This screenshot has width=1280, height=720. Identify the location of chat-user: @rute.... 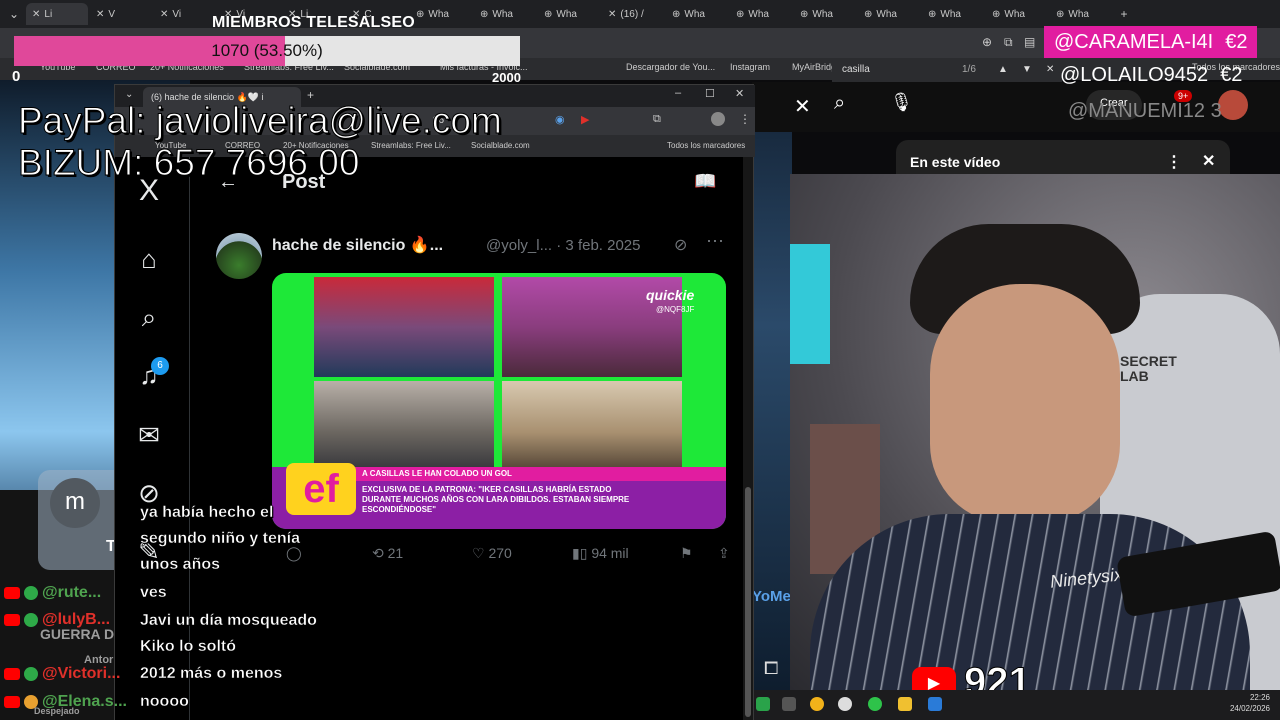
(52, 593).